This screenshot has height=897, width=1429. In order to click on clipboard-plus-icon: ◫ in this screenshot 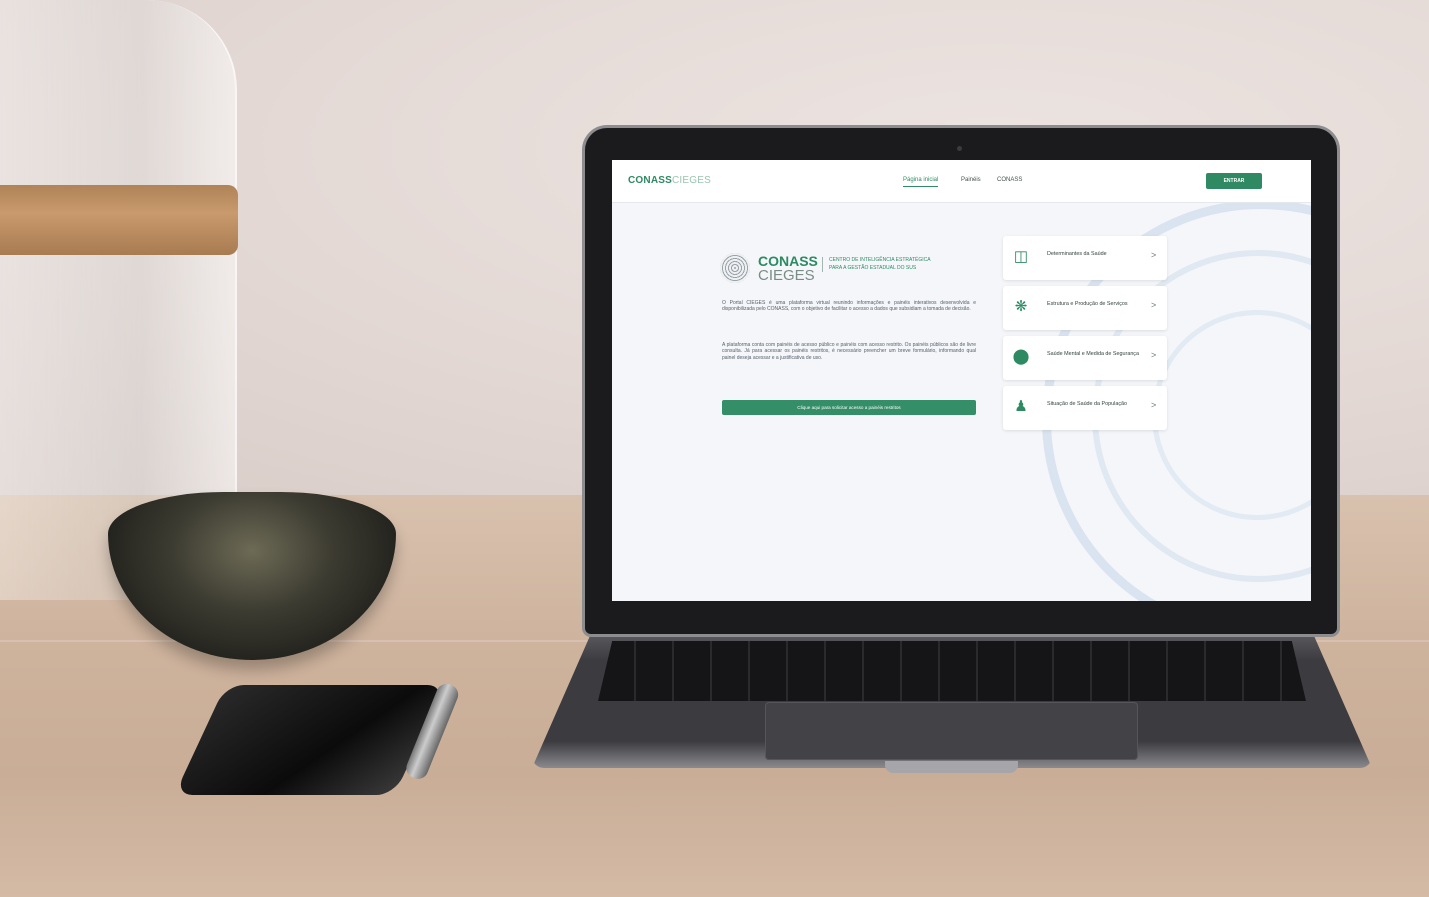, I will do `click(1021, 256)`.